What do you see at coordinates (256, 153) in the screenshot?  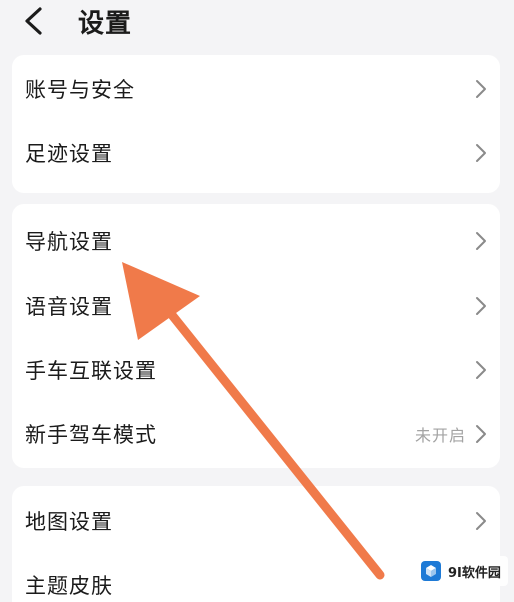 I see `settings-item-footprint: 足迹设置` at bounding box center [256, 153].